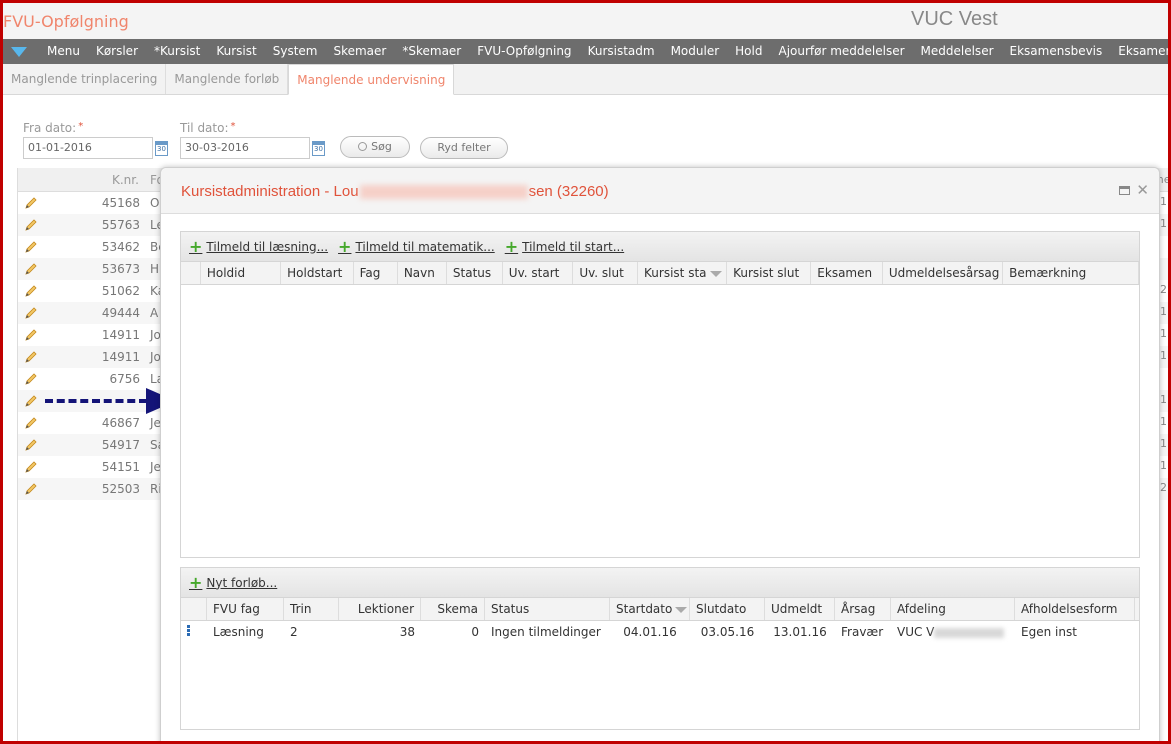 The width and height of the screenshot is (1171, 744). What do you see at coordinates (431, 51) in the screenshot?
I see `menu-item: *Skemaer` at bounding box center [431, 51].